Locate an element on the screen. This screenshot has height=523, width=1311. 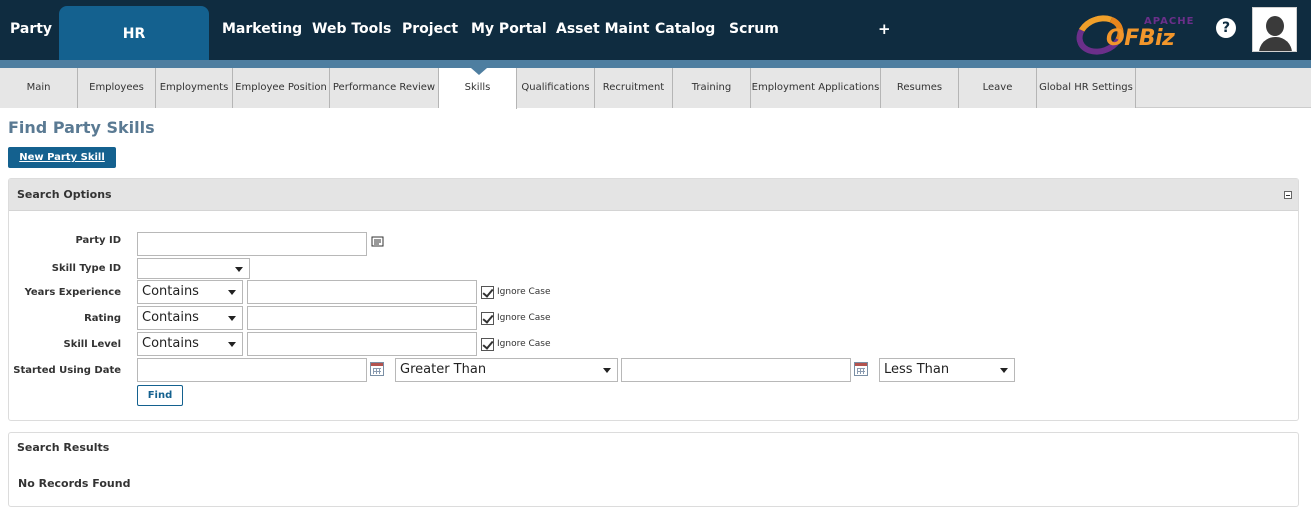
find-button: Find is located at coordinates (160, 395).